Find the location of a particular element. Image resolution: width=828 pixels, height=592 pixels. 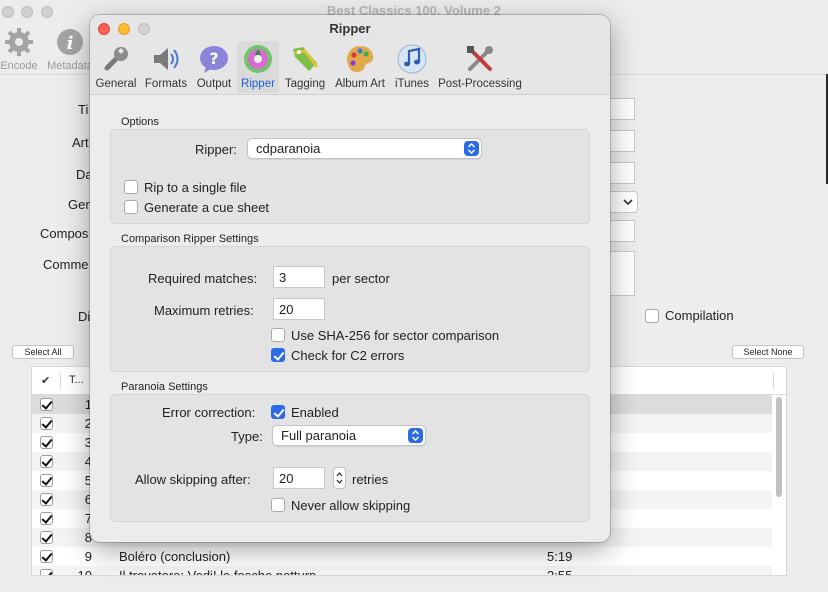

allow-skipping-label: Allow skipping after: is located at coordinates (193, 479).